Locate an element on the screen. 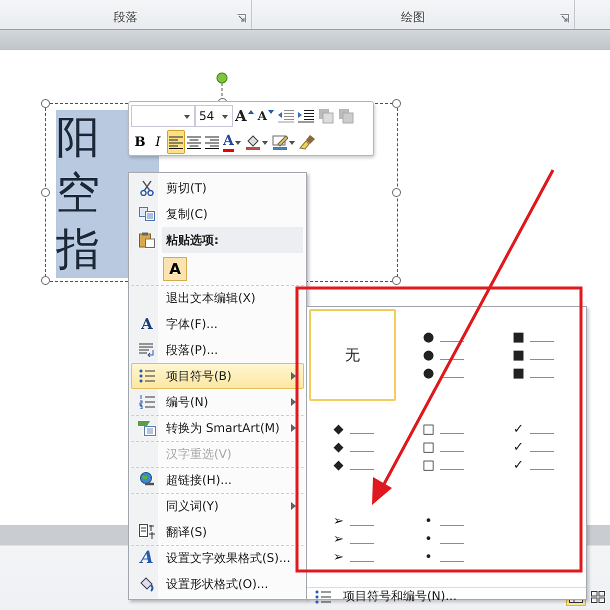 The height and width of the screenshot is (610, 610). ribbon-group-label: 段落 is located at coordinates (126, 17).